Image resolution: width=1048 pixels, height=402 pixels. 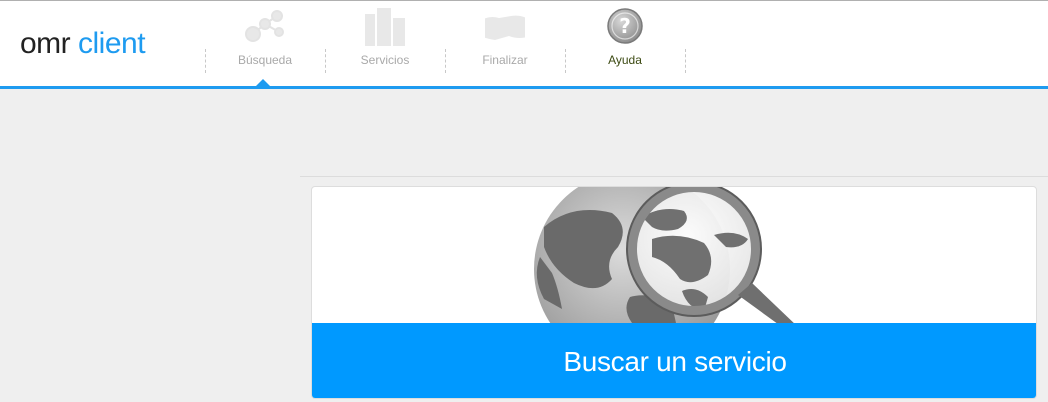 What do you see at coordinates (112, 43) in the screenshot?
I see `logo-text-client: client` at bounding box center [112, 43].